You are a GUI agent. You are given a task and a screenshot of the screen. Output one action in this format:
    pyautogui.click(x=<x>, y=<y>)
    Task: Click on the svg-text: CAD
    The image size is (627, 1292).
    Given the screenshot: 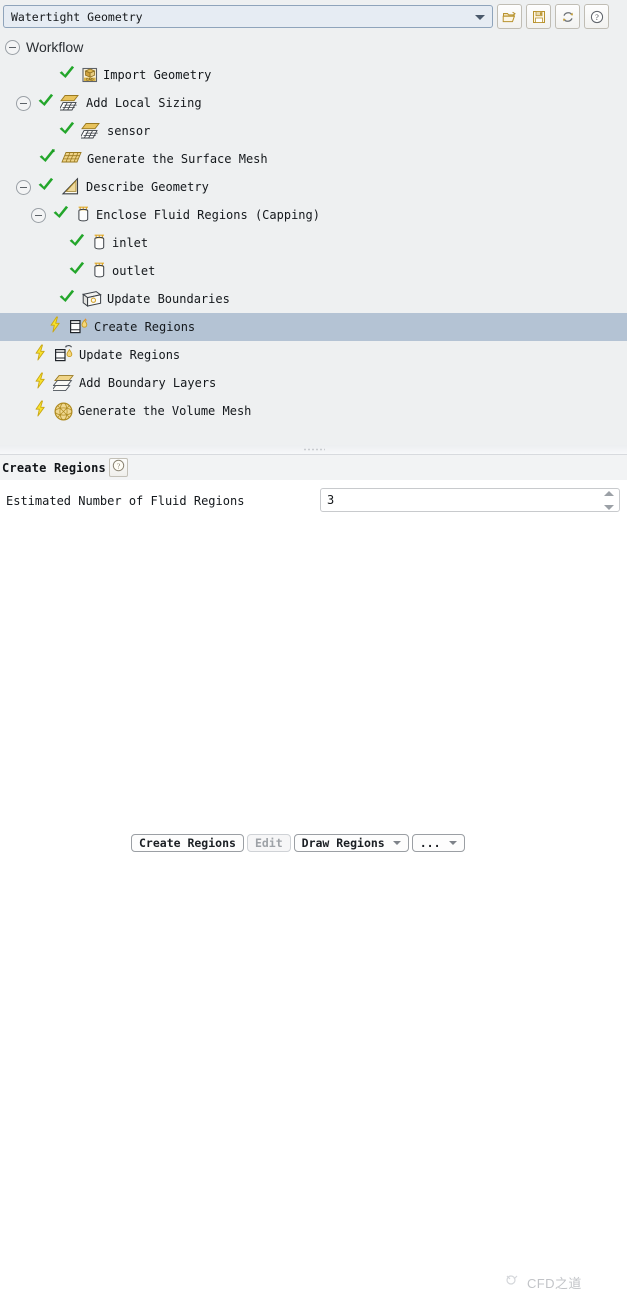 What is the action you would take?
    pyautogui.click(x=90, y=79)
    